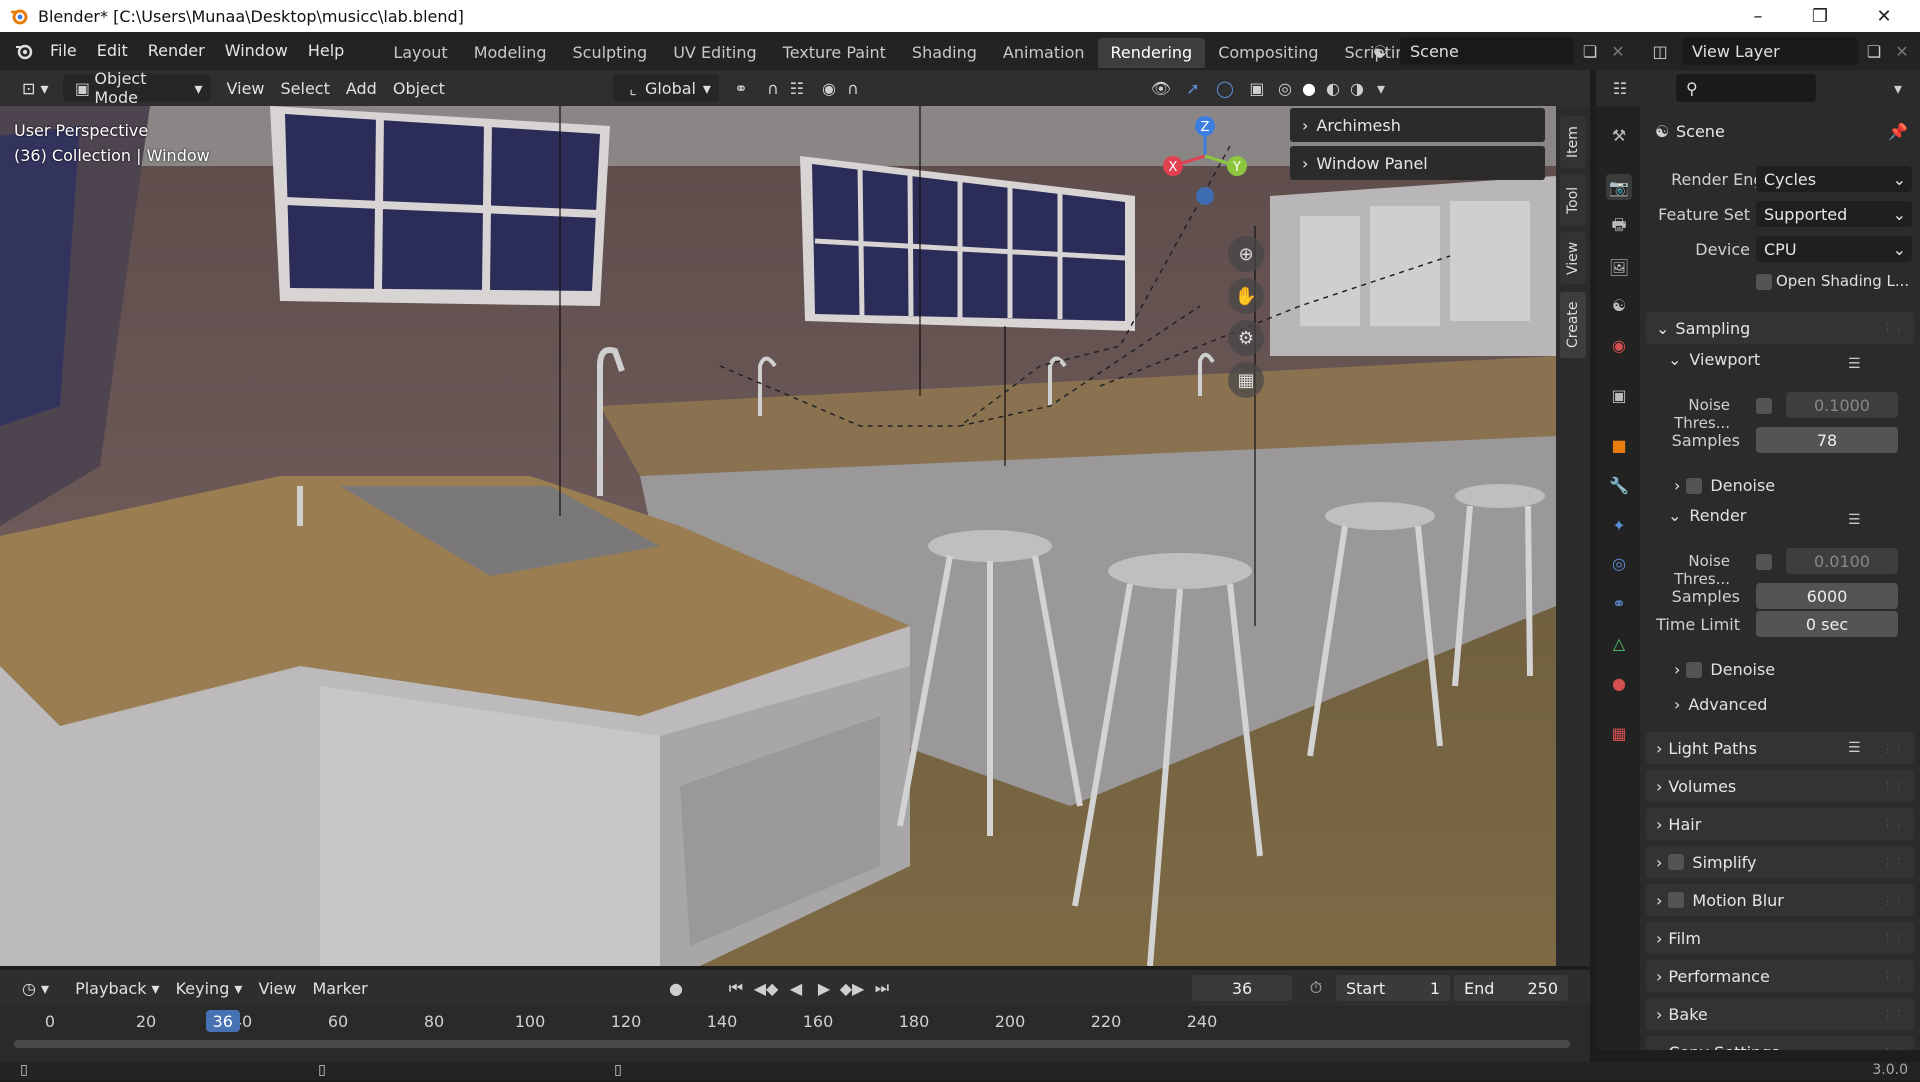 The height and width of the screenshot is (1082, 1920). I want to click on tab-create: Create, so click(1573, 325).